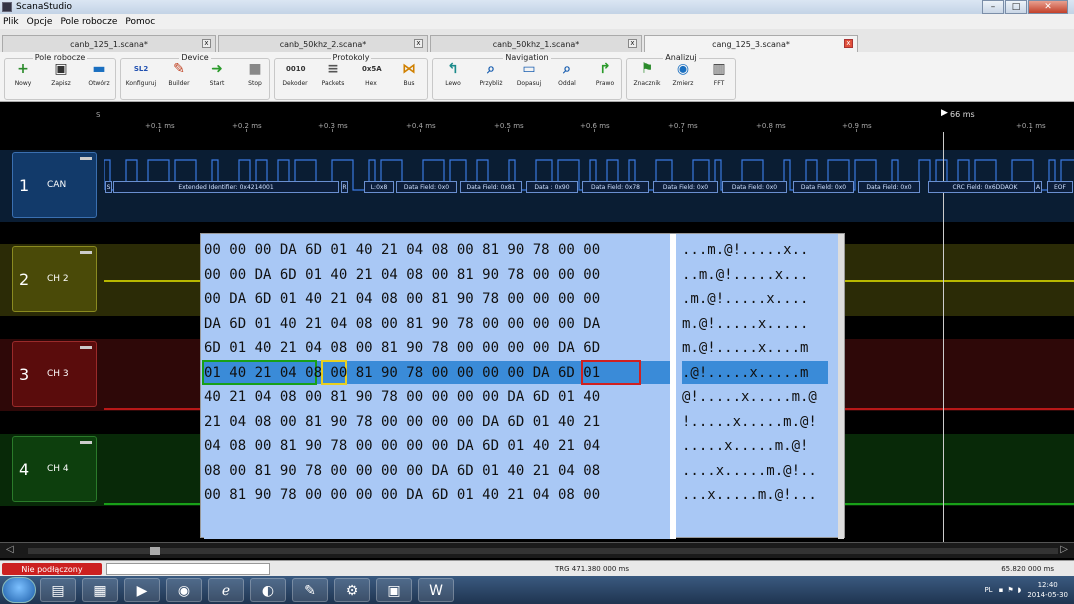 This screenshot has width=1074, height=604. I want to click on decoded-field: Data : 0x90, so click(552, 187).